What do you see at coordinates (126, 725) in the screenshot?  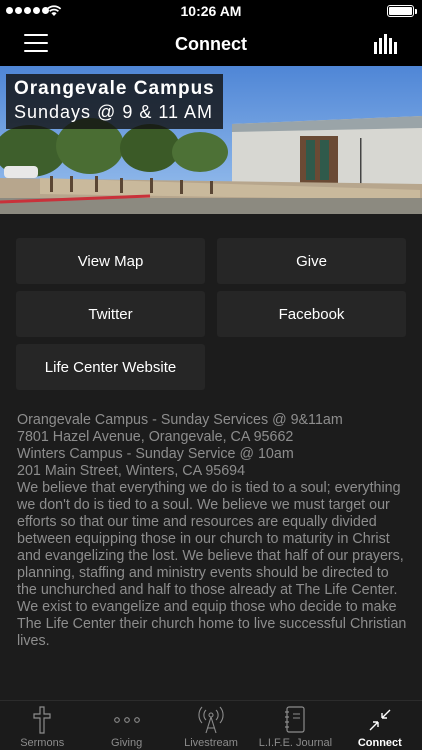 I see `tab-giving: Giving` at bounding box center [126, 725].